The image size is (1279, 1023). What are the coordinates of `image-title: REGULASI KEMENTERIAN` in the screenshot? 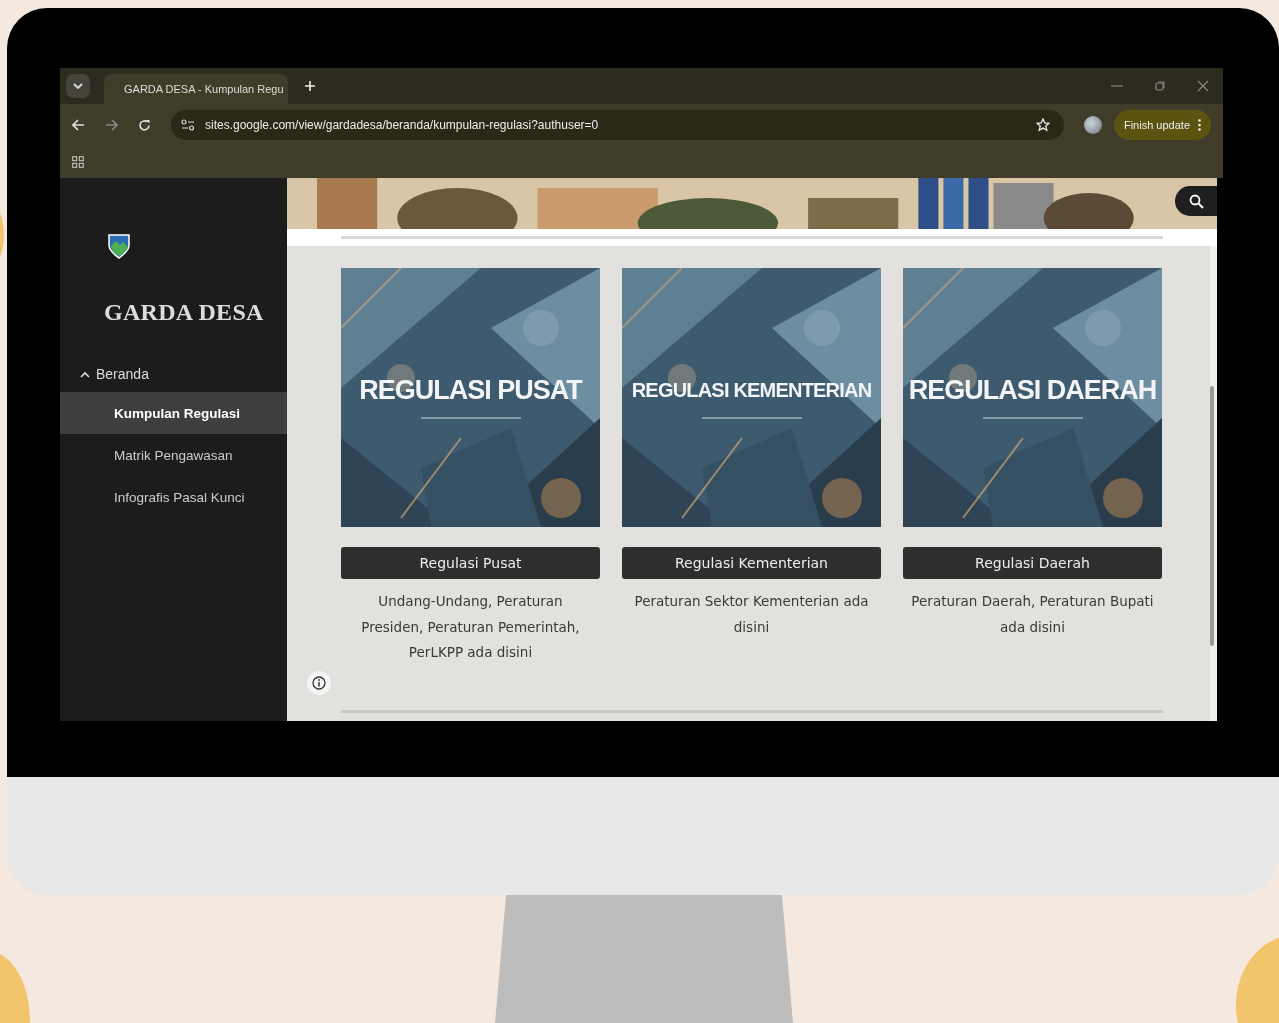 It's located at (751, 390).